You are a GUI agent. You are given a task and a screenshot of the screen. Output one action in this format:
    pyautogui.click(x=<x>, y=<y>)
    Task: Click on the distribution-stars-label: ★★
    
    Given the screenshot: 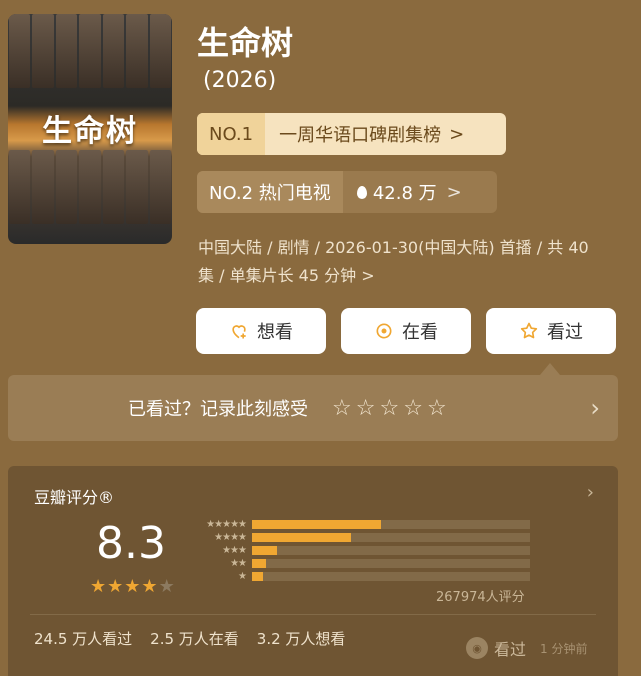 What is the action you would take?
    pyautogui.click(x=238, y=563)
    